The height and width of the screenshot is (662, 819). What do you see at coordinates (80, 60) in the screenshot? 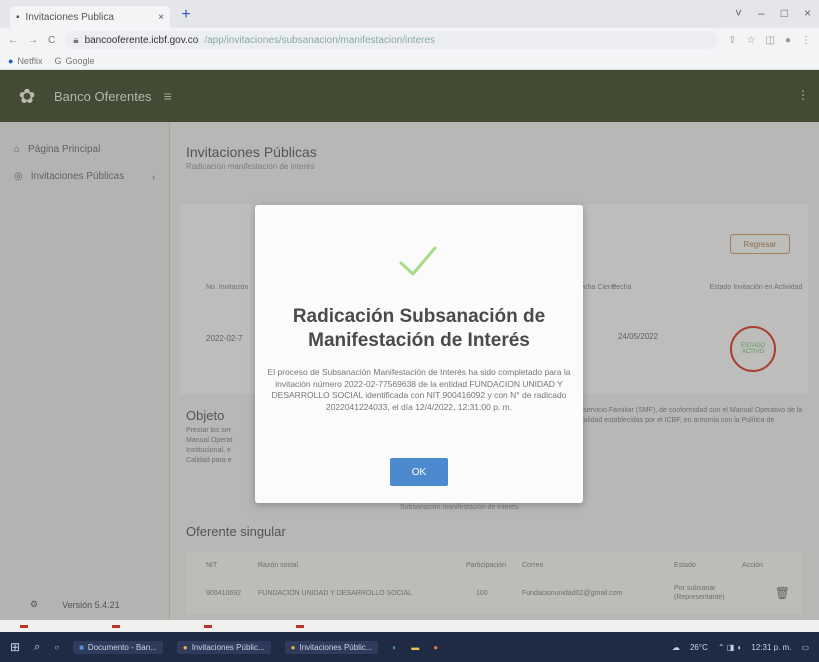
I see `bookmark-label: Google` at bounding box center [80, 60].